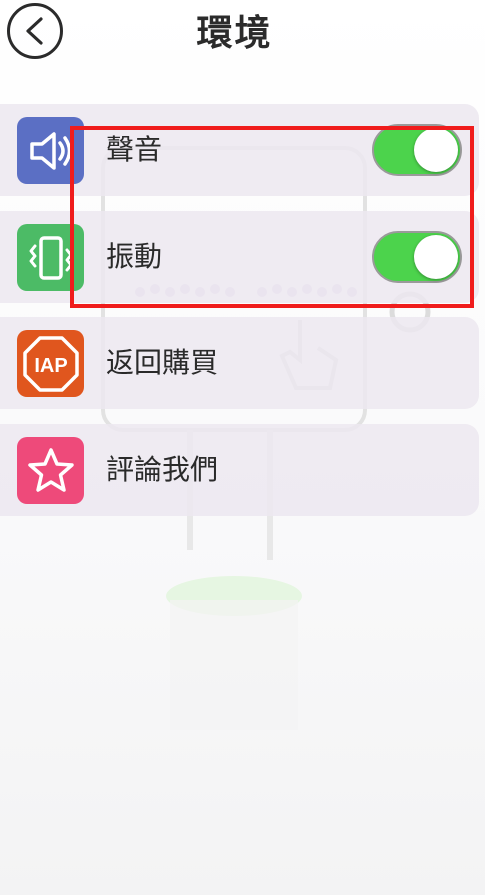  I want to click on settings-row-sound: 聲音, so click(239, 150).